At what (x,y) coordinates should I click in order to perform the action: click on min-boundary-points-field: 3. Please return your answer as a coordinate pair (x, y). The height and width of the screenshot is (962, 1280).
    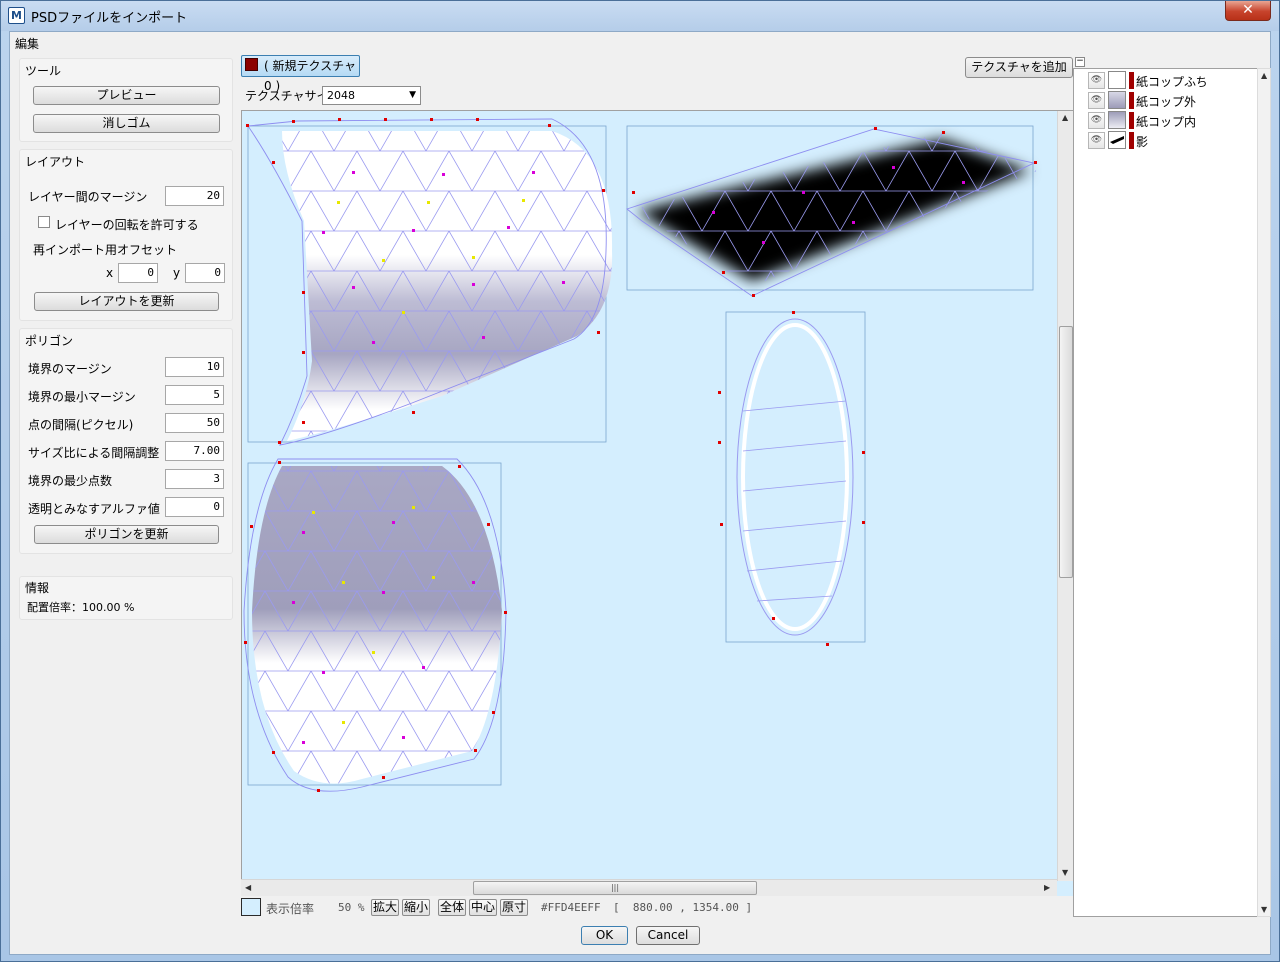
    Looking at the image, I should click on (194, 479).